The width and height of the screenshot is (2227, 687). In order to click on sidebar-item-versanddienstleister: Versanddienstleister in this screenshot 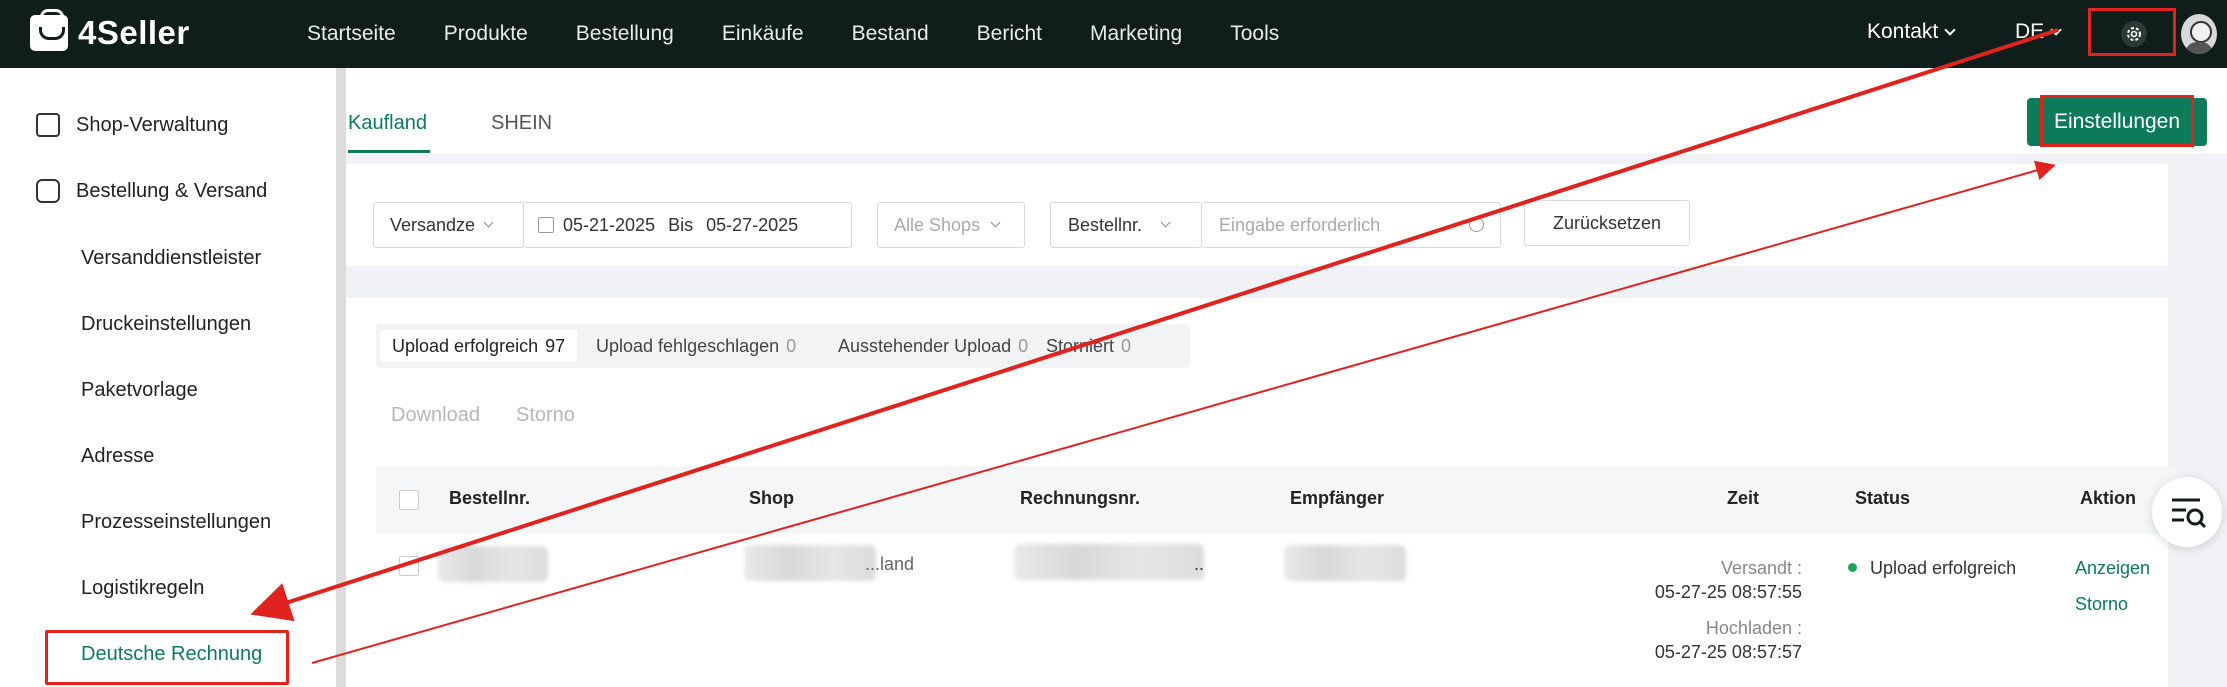, I will do `click(171, 258)`.